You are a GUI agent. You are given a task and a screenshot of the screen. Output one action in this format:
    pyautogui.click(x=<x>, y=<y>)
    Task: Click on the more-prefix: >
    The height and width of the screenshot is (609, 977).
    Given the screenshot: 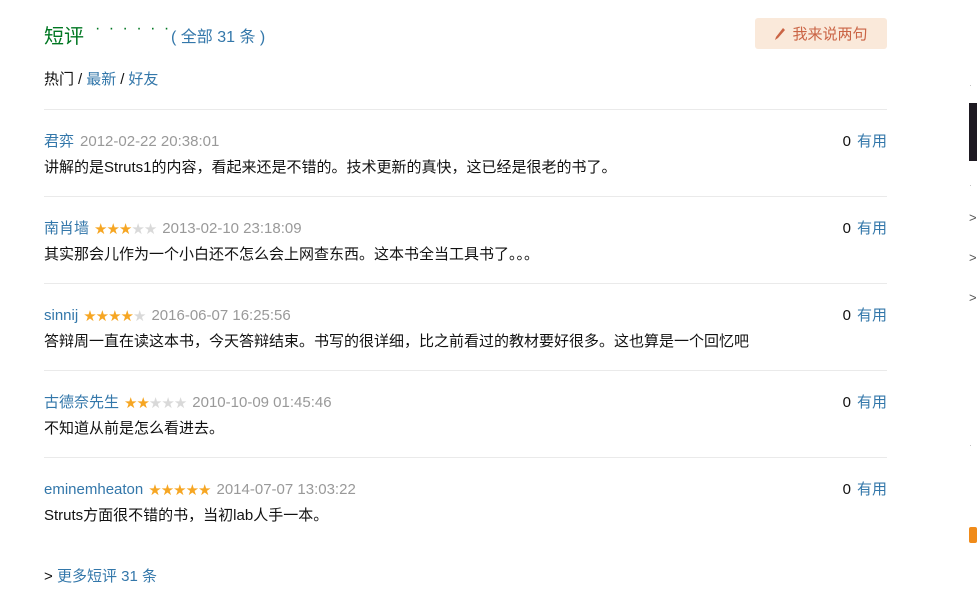 What is the action you would take?
    pyautogui.click(x=48, y=576)
    